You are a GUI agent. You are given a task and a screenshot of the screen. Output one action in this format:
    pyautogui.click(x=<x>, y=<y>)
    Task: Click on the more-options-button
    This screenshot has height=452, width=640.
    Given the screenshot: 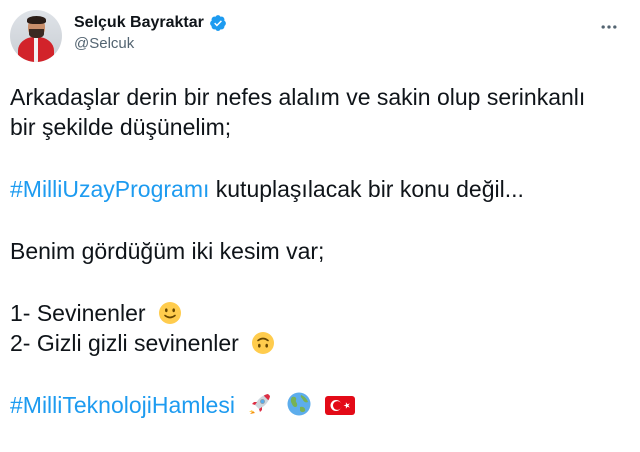 What is the action you would take?
    pyautogui.click(x=609, y=27)
    